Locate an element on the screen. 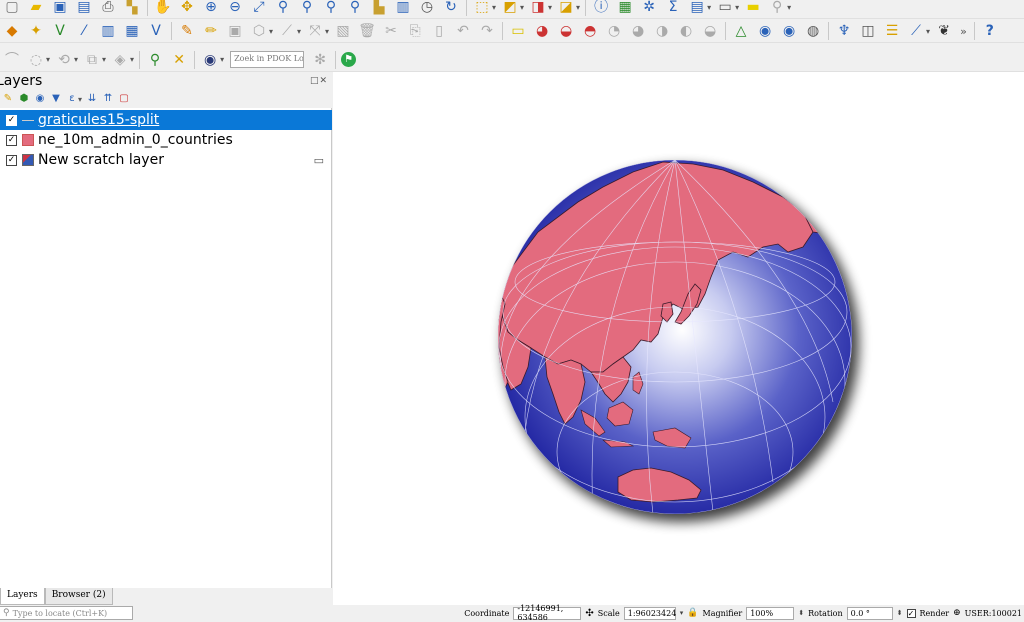 The width and height of the screenshot is (1024, 622). magnifier-spin-icon: ⬍ is located at coordinates (801, 613).